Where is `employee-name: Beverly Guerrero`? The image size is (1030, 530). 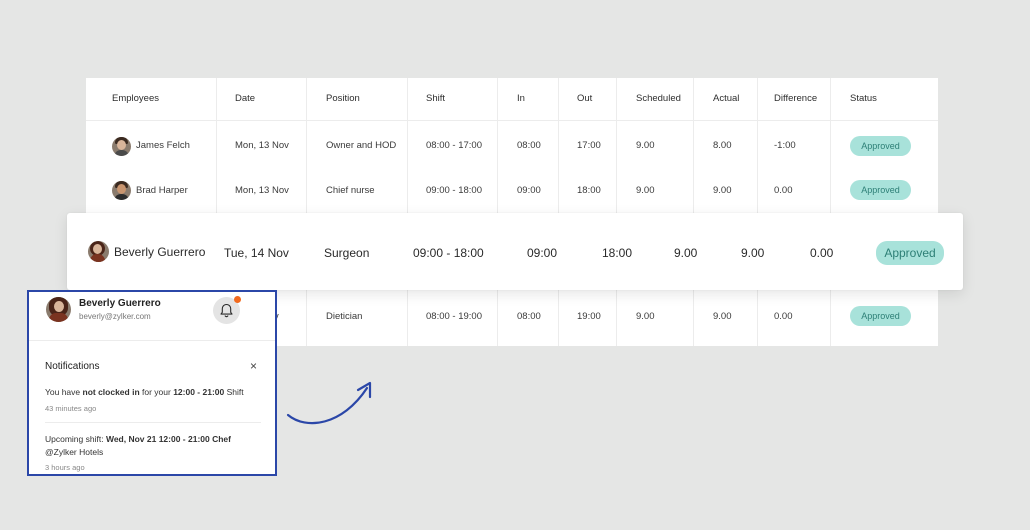
employee-name: Beverly Guerrero is located at coordinates (159, 252).